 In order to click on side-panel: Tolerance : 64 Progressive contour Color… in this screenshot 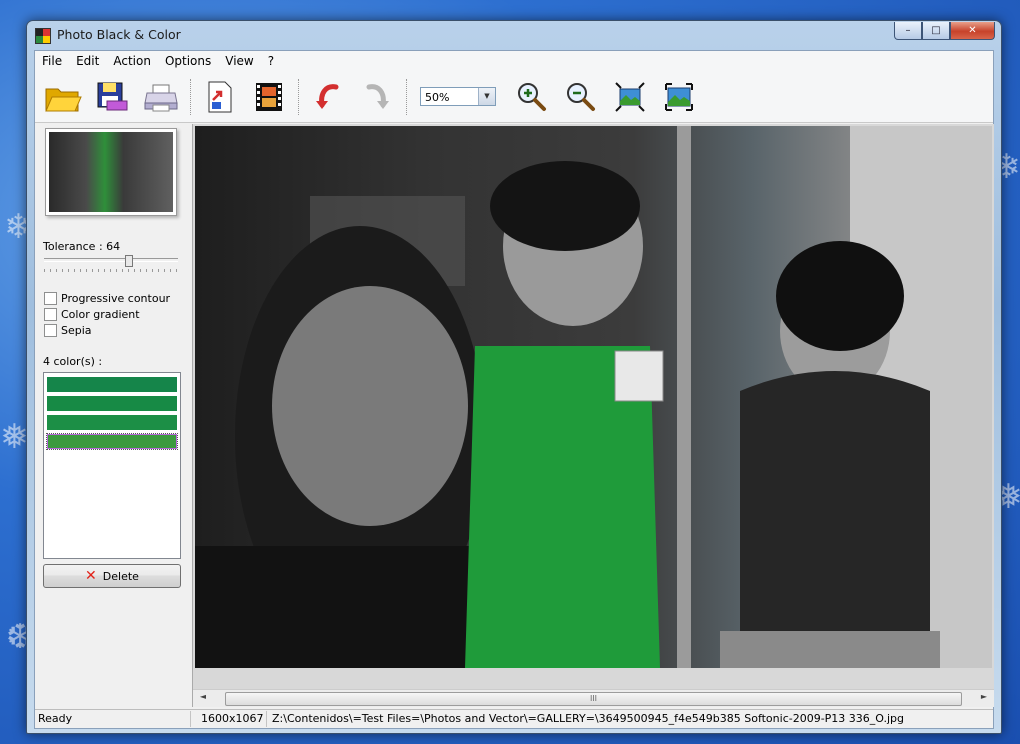, I will do `click(112, 416)`.